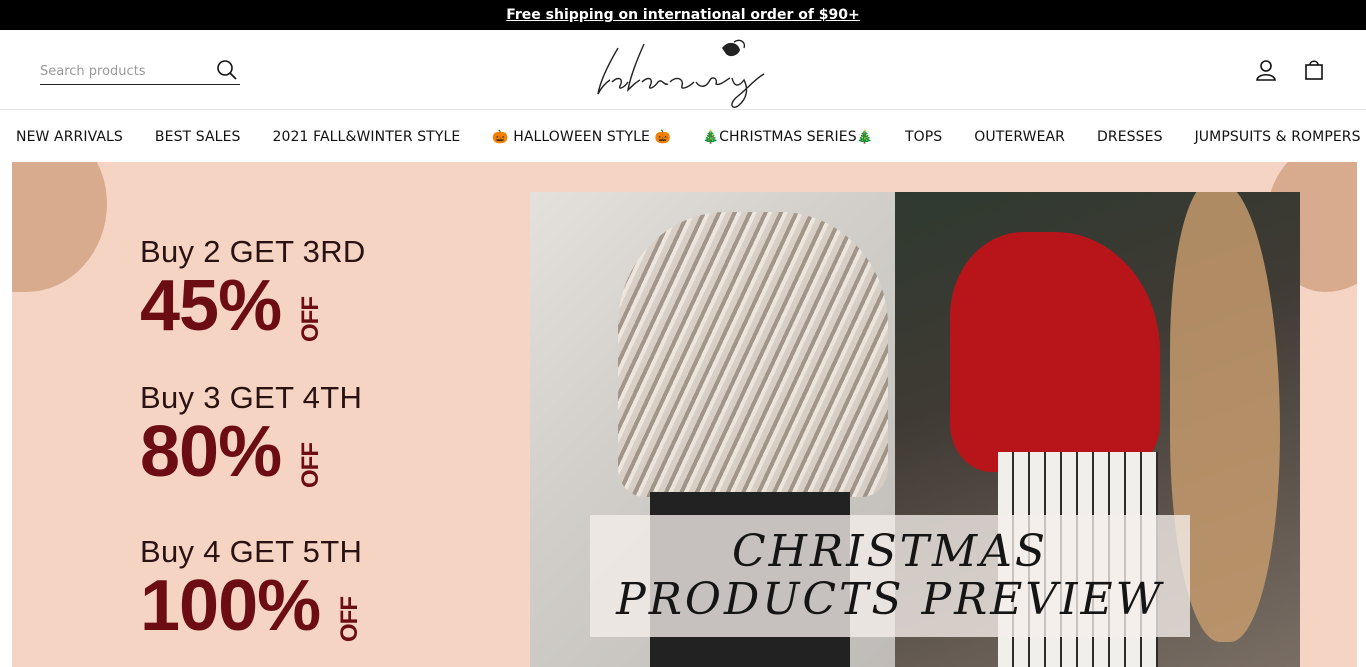 Image resolution: width=1366 pixels, height=667 pixels. Describe the element at coordinates (125, 71) in the screenshot. I see `search-input` at that location.